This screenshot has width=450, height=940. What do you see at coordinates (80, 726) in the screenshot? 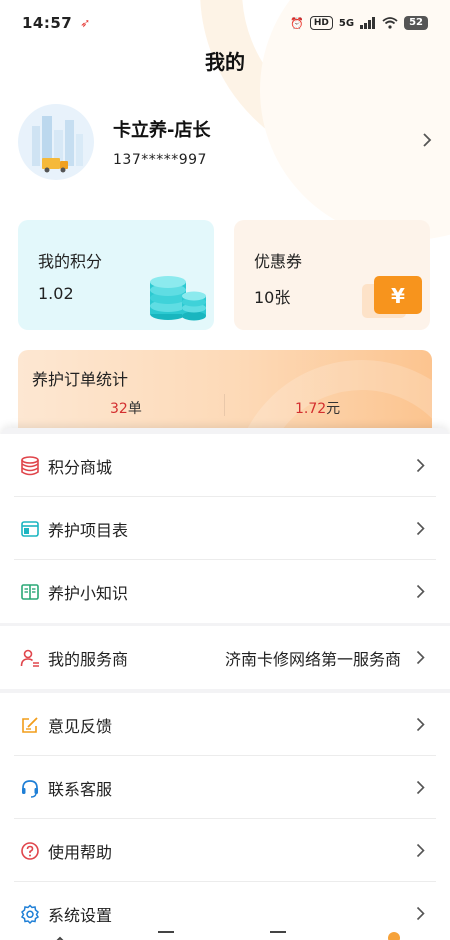
I see `menu-label: 意见反馈` at bounding box center [80, 726].